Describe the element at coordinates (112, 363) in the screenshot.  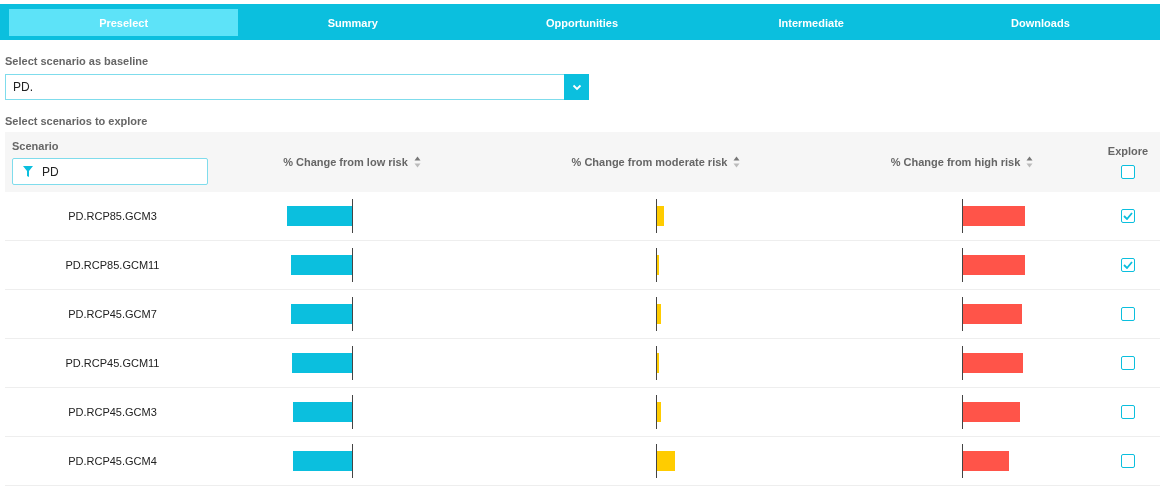
I see `table-cell-text: PD.RCP45.GCM11` at that location.